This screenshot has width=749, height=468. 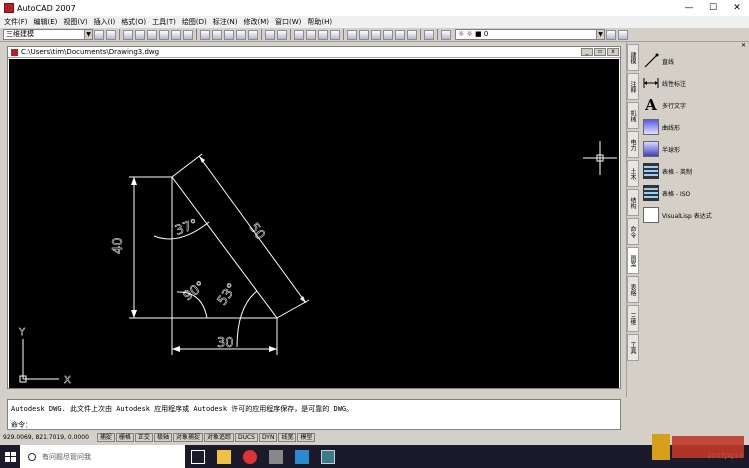 What do you see at coordinates (21, 425) in the screenshot?
I see `command-prompt: 命令：` at bounding box center [21, 425].